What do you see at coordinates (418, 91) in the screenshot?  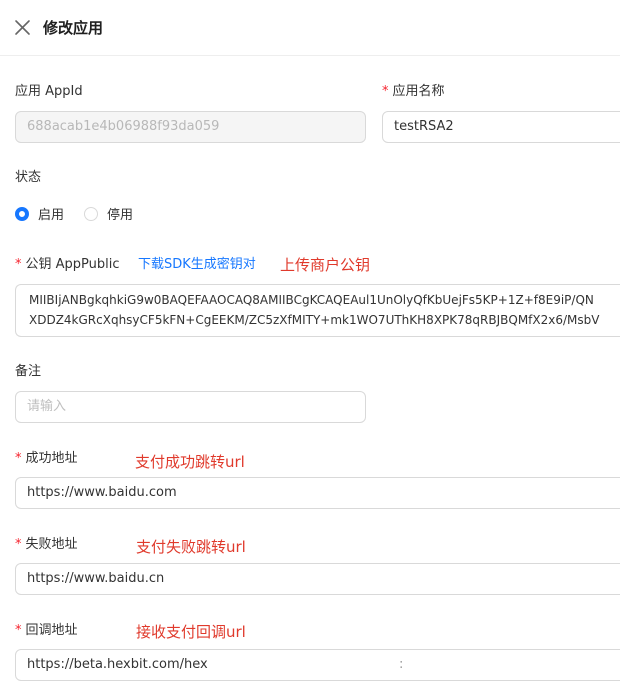 I see `app-name-label-text: 应用名称` at bounding box center [418, 91].